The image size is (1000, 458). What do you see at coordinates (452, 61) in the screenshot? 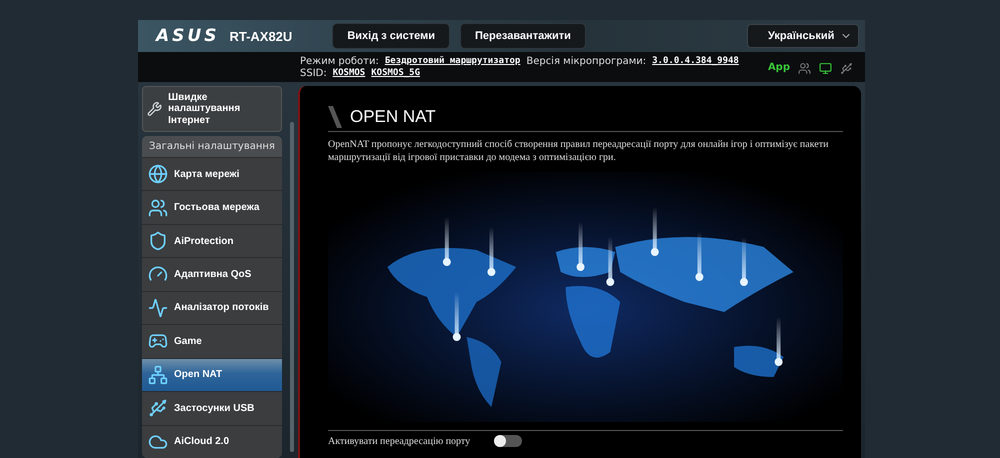
I see `mode-link: Бездротовий маршрутизатор` at bounding box center [452, 61].